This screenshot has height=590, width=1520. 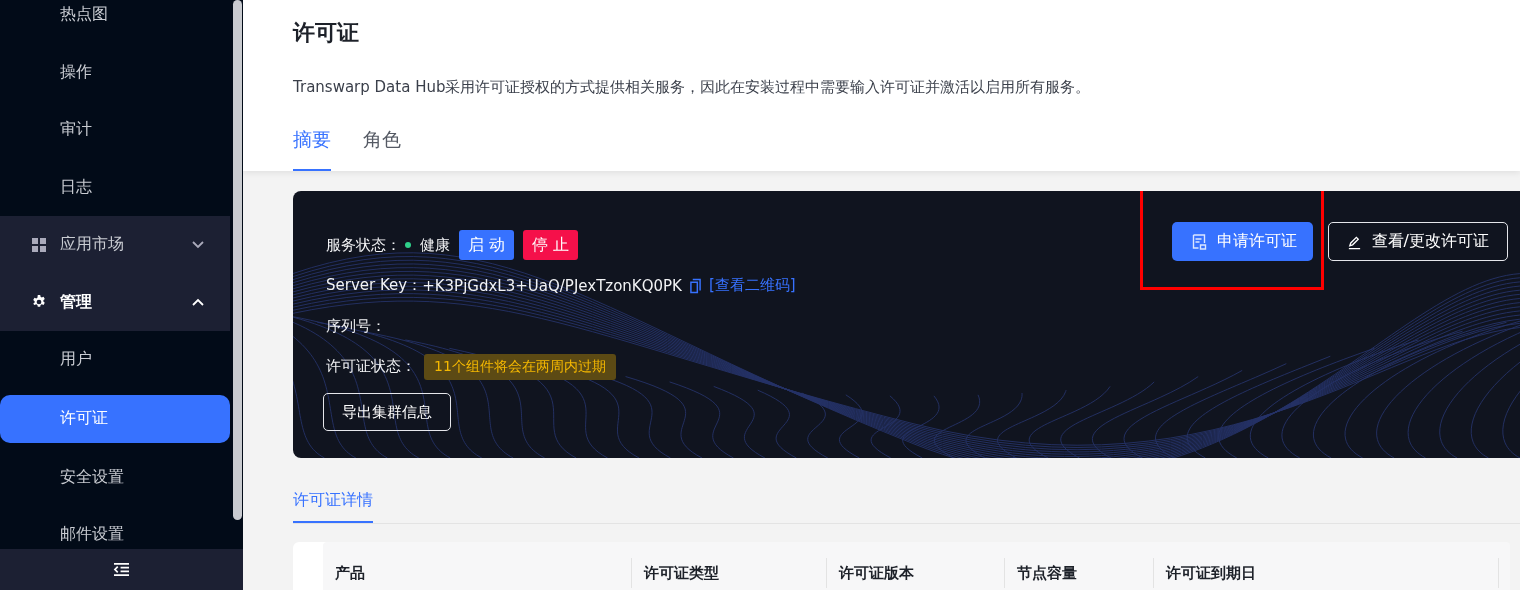 I want to click on license-status-label: 许可证状态：, so click(x=371, y=367).